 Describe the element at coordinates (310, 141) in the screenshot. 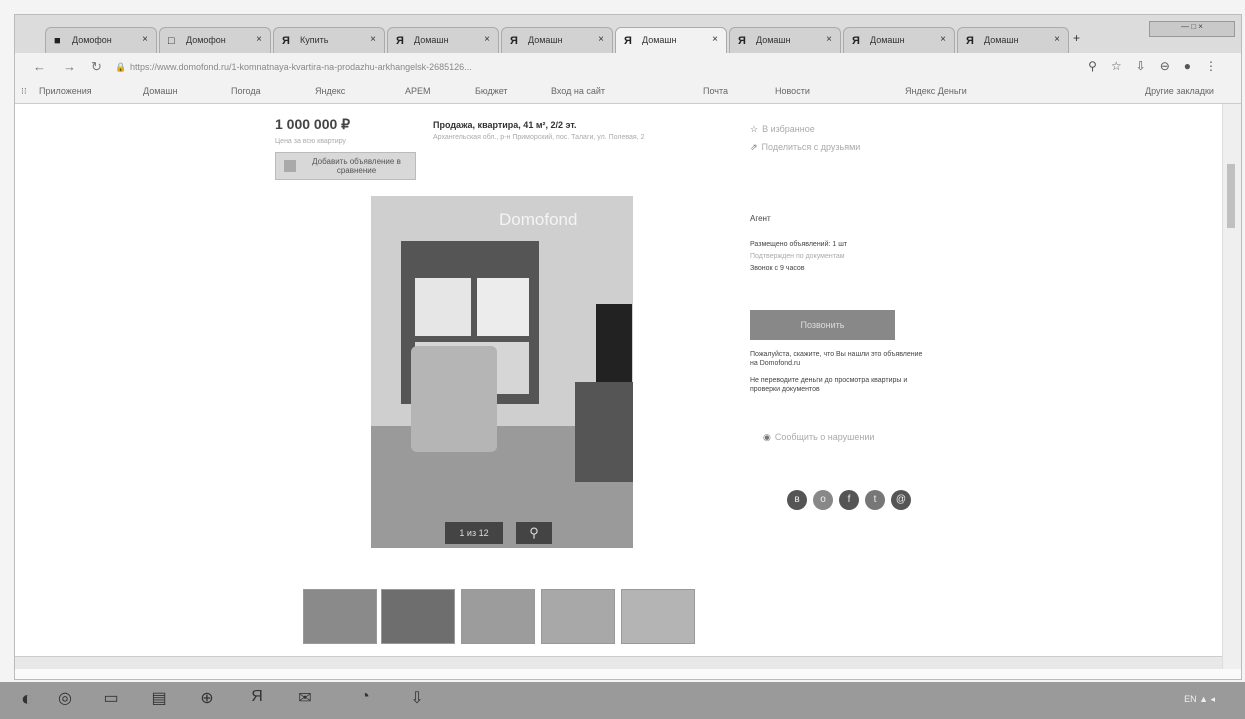

I see `price-note: Цена за всю квартиру` at that location.